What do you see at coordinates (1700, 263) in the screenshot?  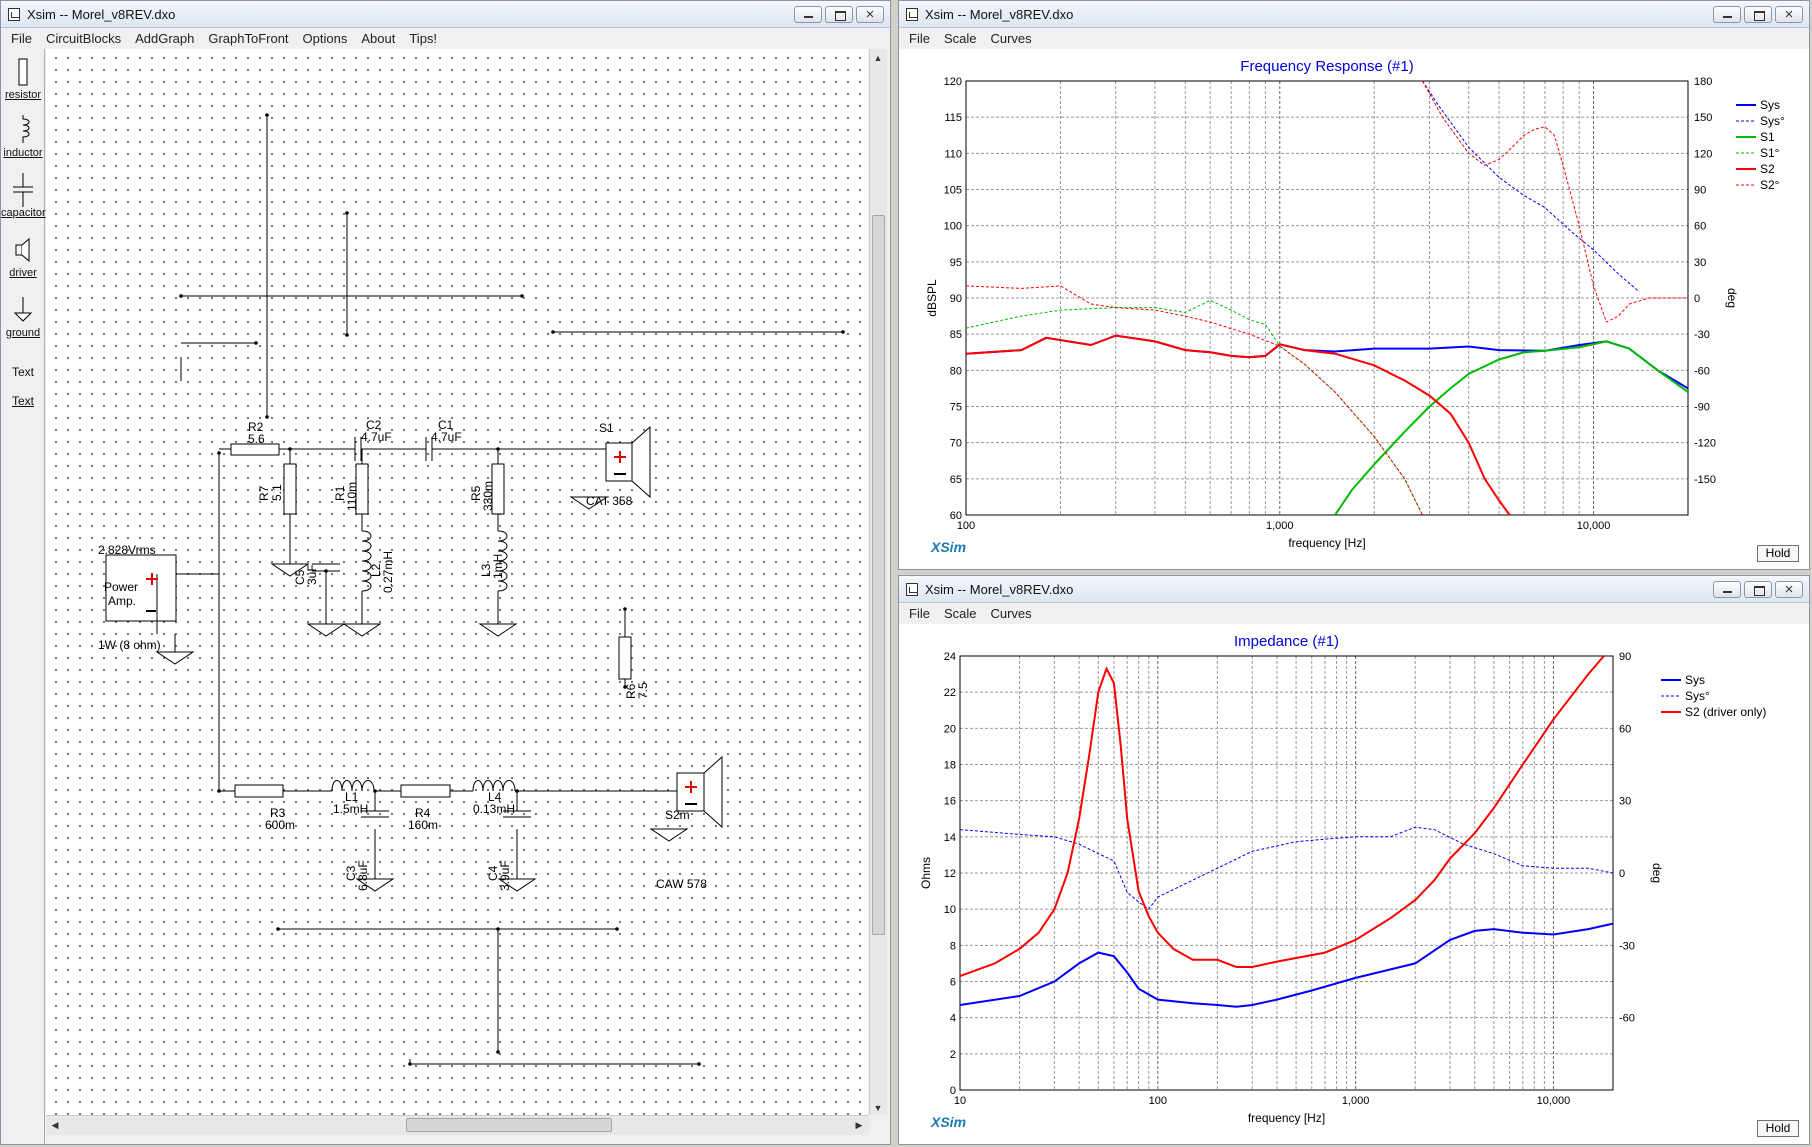 I see `y2-tick-label: 30` at bounding box center [1700, 263].